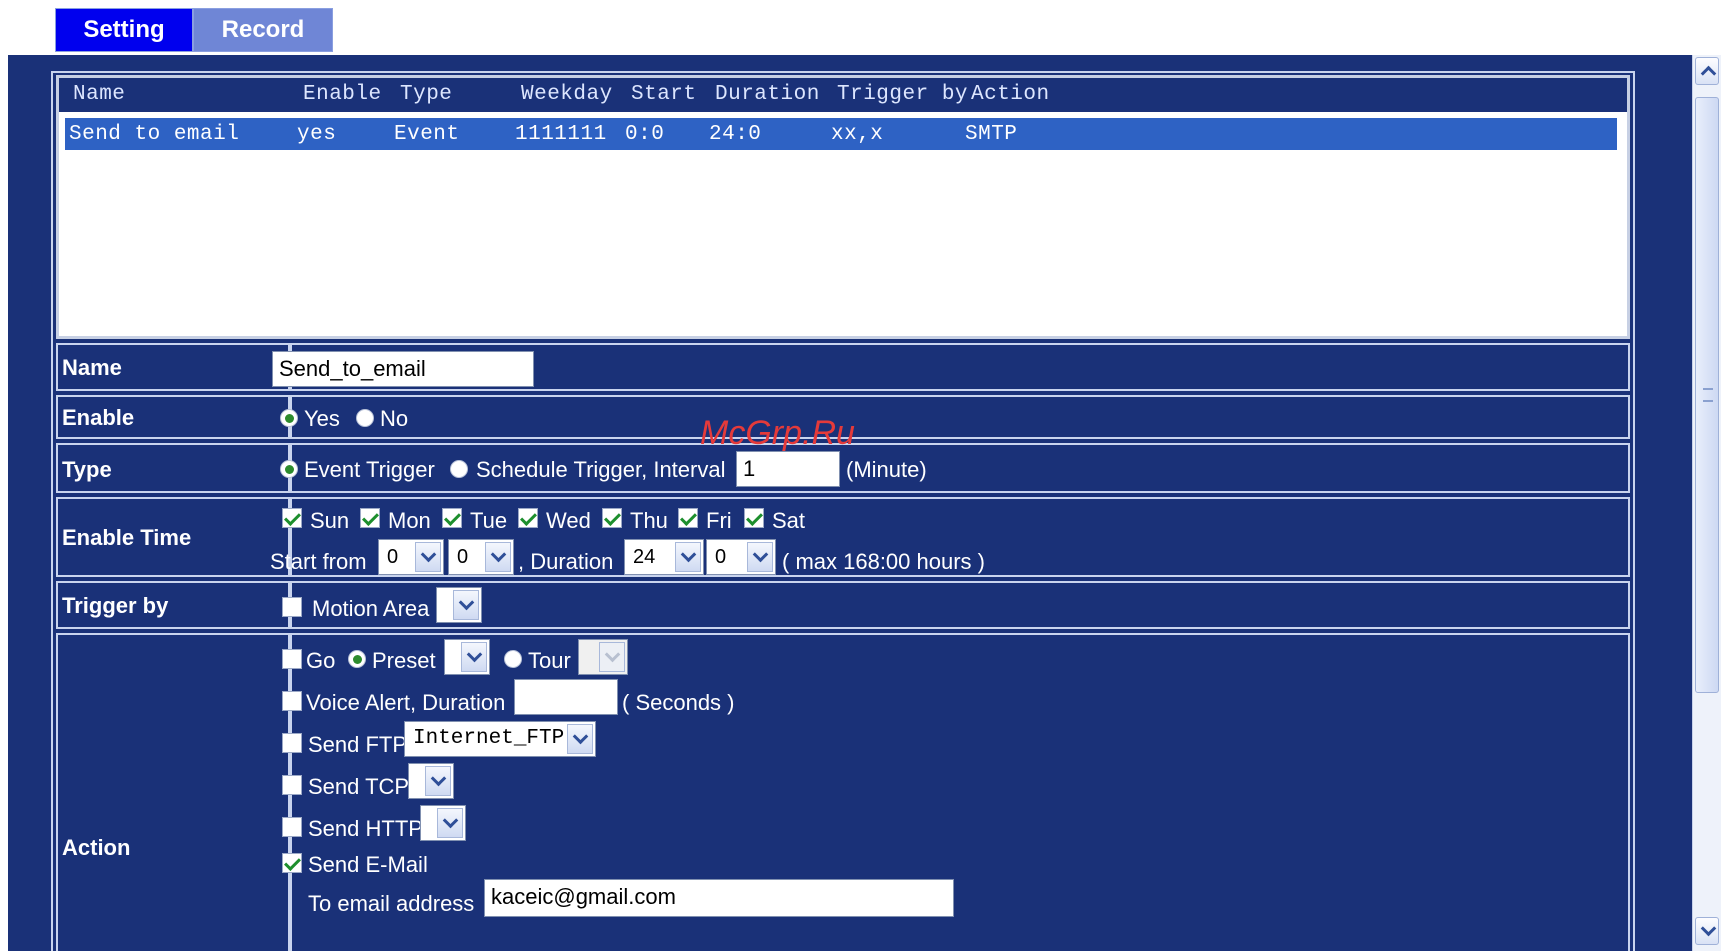  I want to click on grip-icon, so click(1708, 395).